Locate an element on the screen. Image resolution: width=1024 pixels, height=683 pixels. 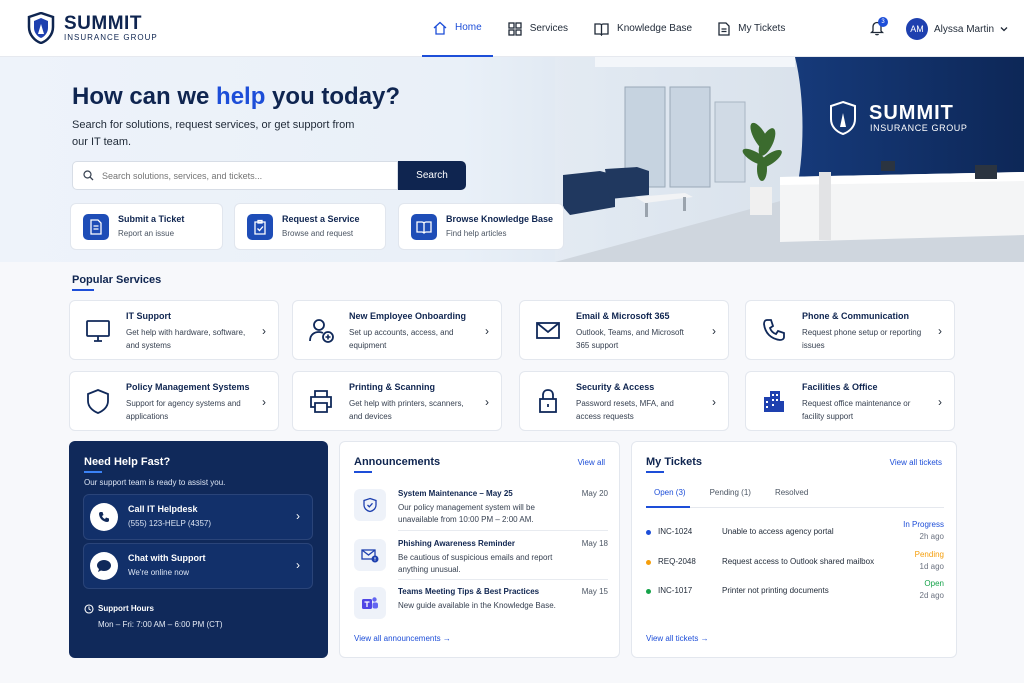
announcement-title: System Maintenance – May 25 is located at coordinates (455, 493).